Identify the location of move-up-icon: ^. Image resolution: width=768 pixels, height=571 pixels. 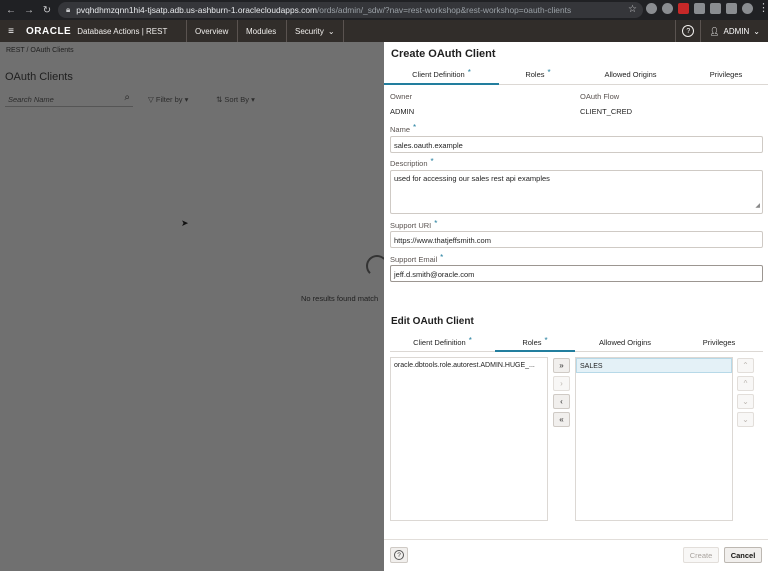
(745, 383).